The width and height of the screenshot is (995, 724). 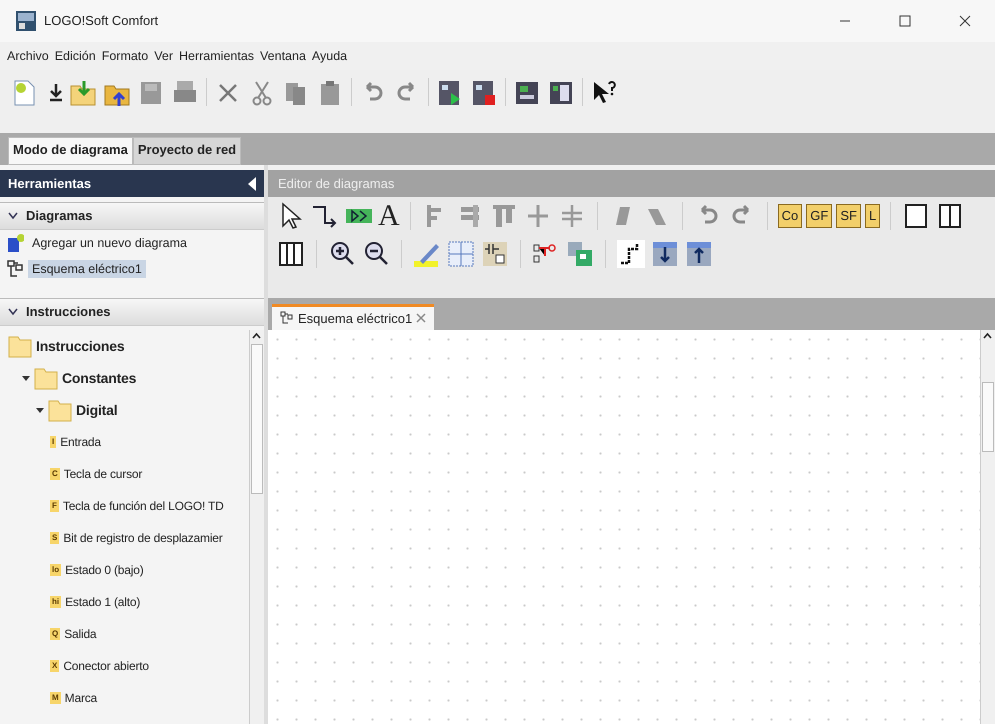 What do you see at coordinates (97, 410) in the screenshot?
I see `tree-item: Digital` at bounding box center [97, 410].